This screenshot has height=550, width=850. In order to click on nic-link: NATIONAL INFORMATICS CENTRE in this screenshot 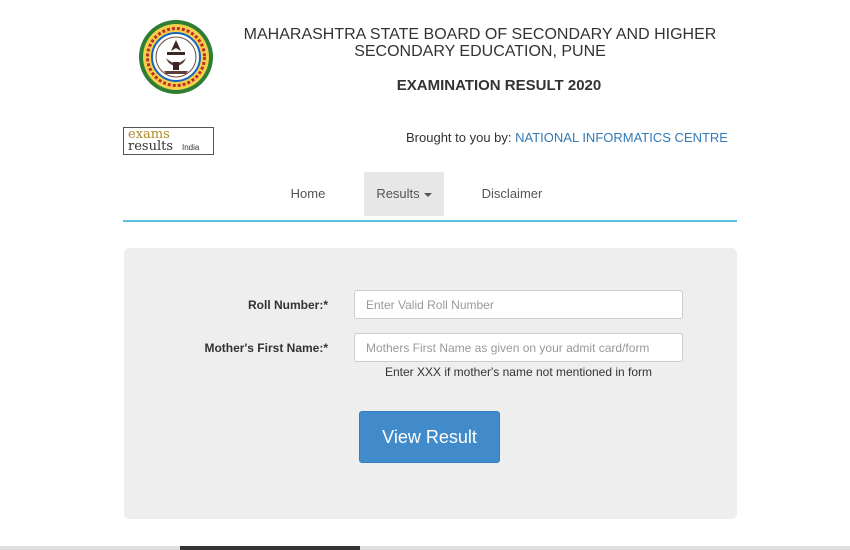, I will do `click(621, 137)`.